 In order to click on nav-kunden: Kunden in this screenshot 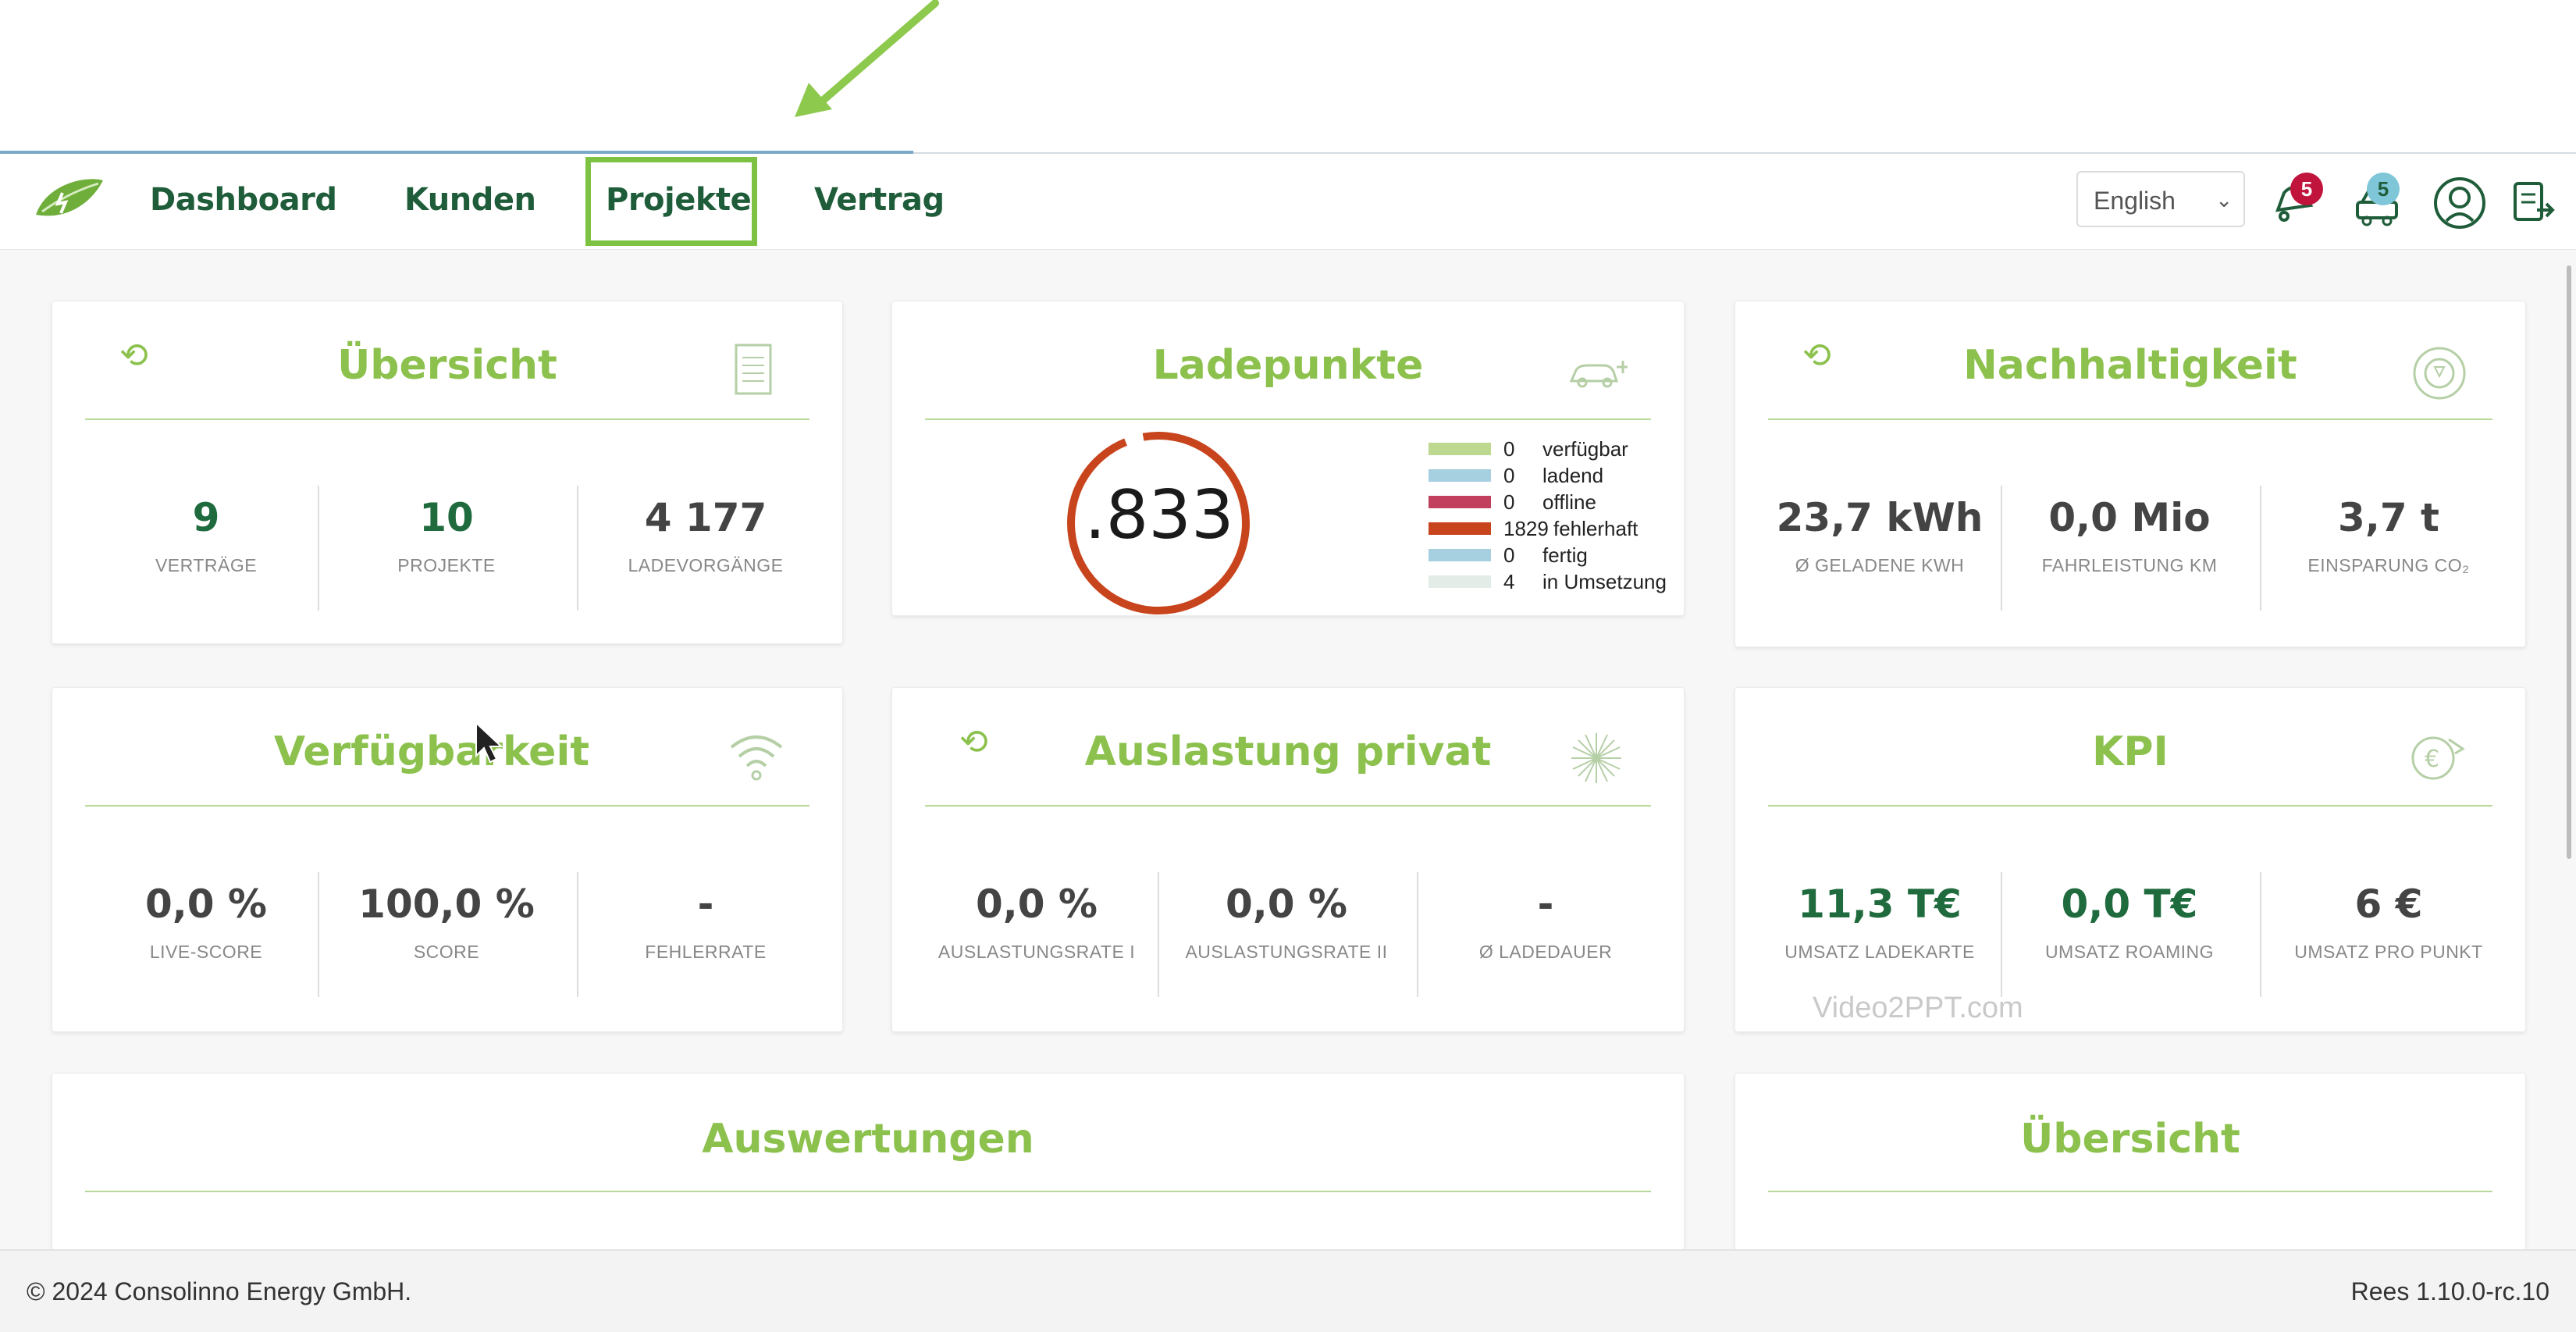, I will do `click(470, 200)`.